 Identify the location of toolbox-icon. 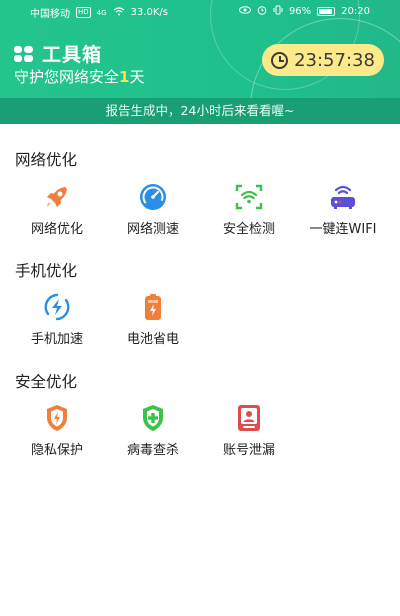
(24, 53).